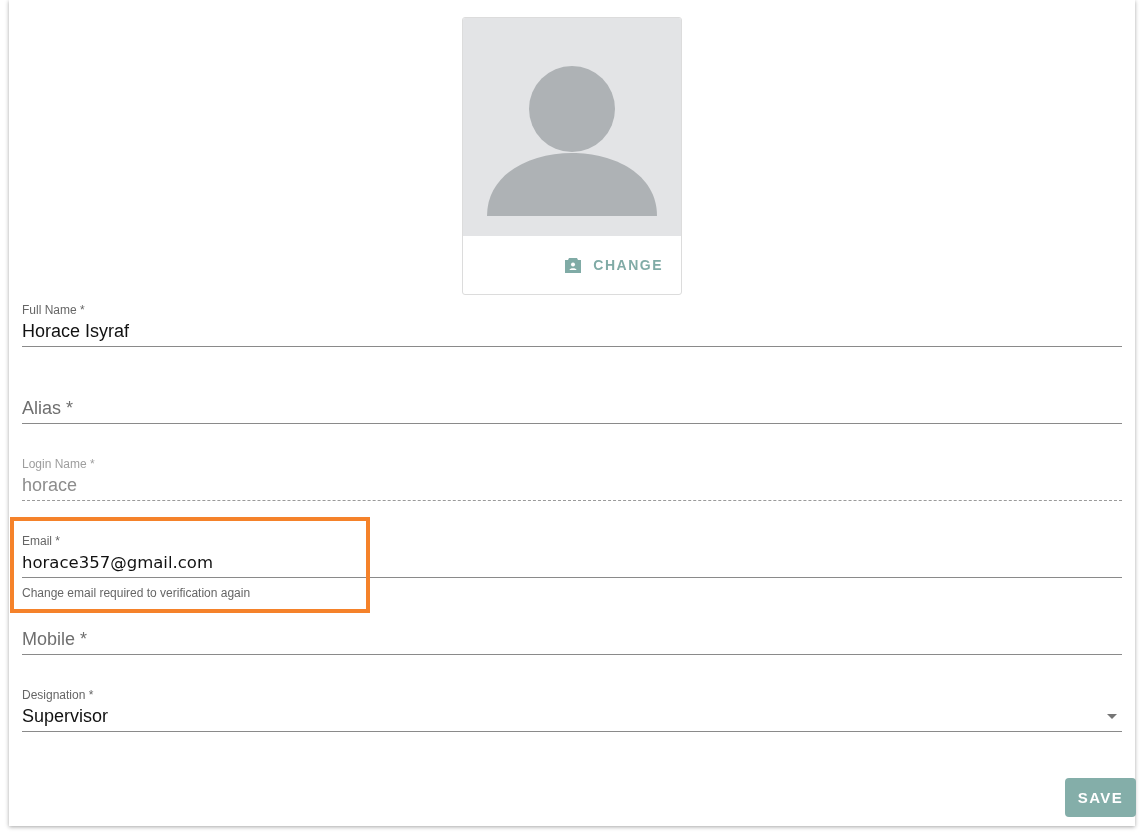 This screenshot has width=1145, height=834. I want to click on field-label: Email *, so click(41, 541).